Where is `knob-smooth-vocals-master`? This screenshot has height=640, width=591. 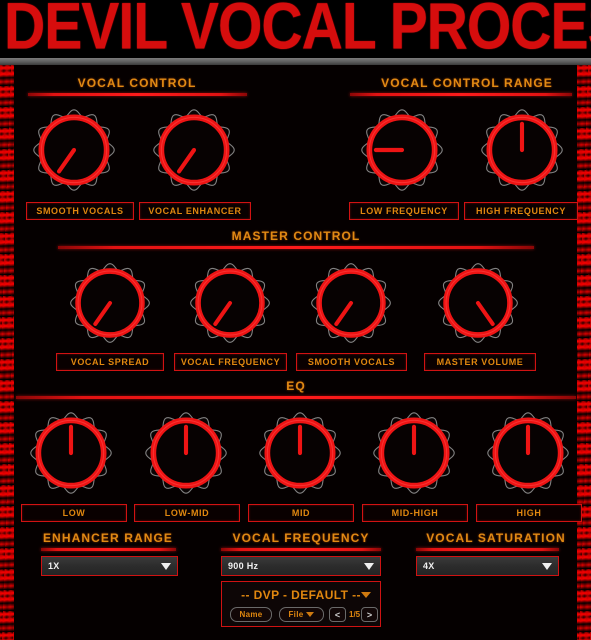
knob-smooth-vocals-master is located at coordinates (351, 303).